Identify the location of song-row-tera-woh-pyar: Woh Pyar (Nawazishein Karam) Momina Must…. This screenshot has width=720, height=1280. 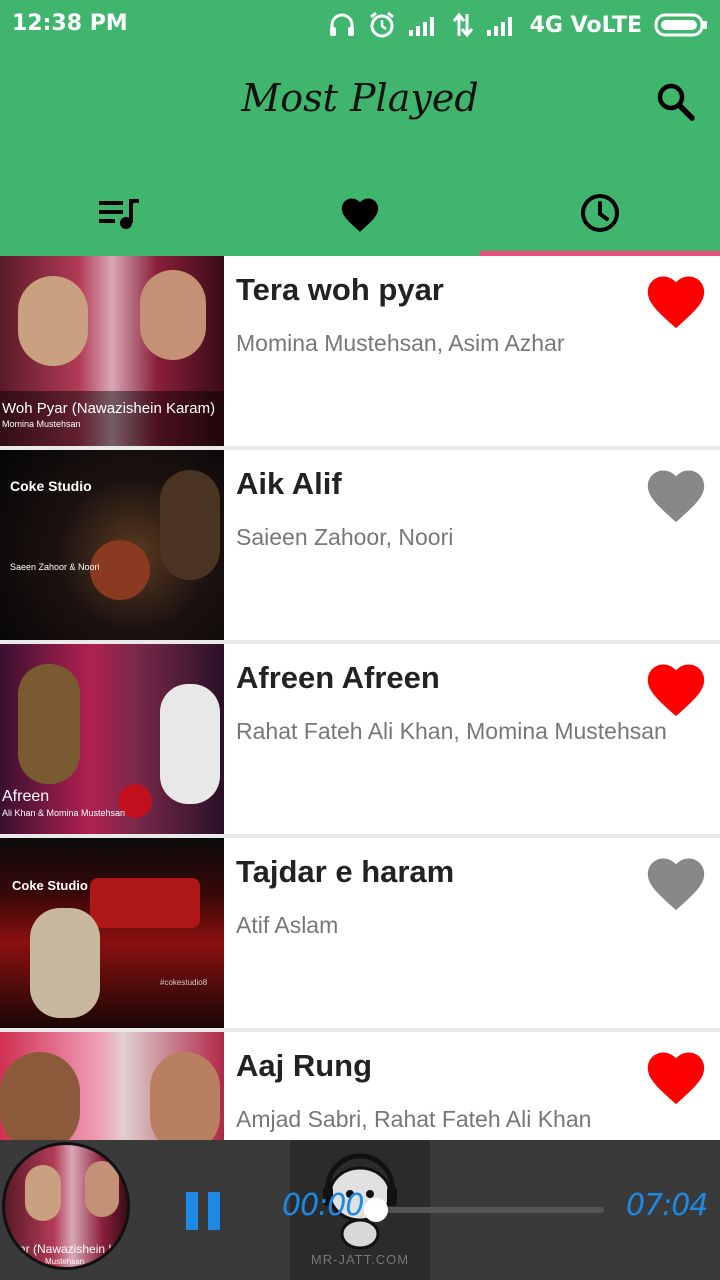
(360, 351).